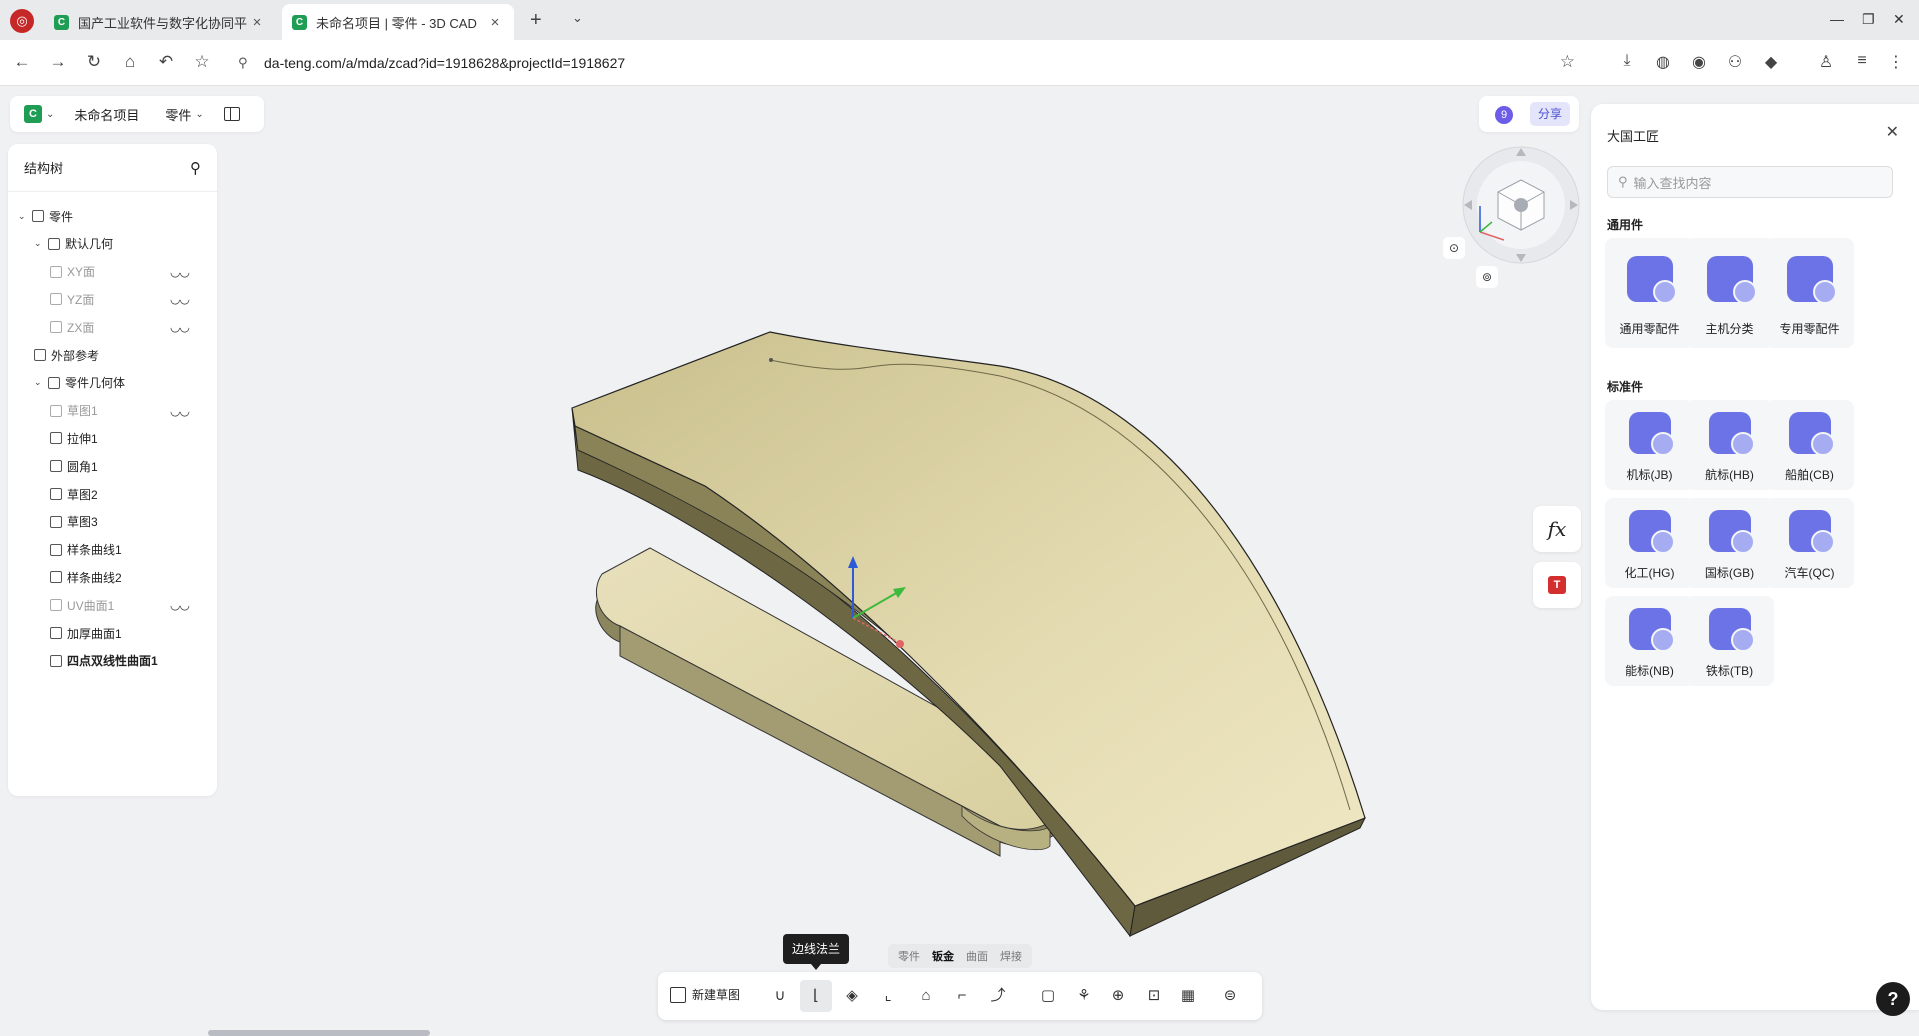  What do you see at coordinates (1521, 205) in the screenshot?
I see `view-cube` at bounding box center [1521, 205].